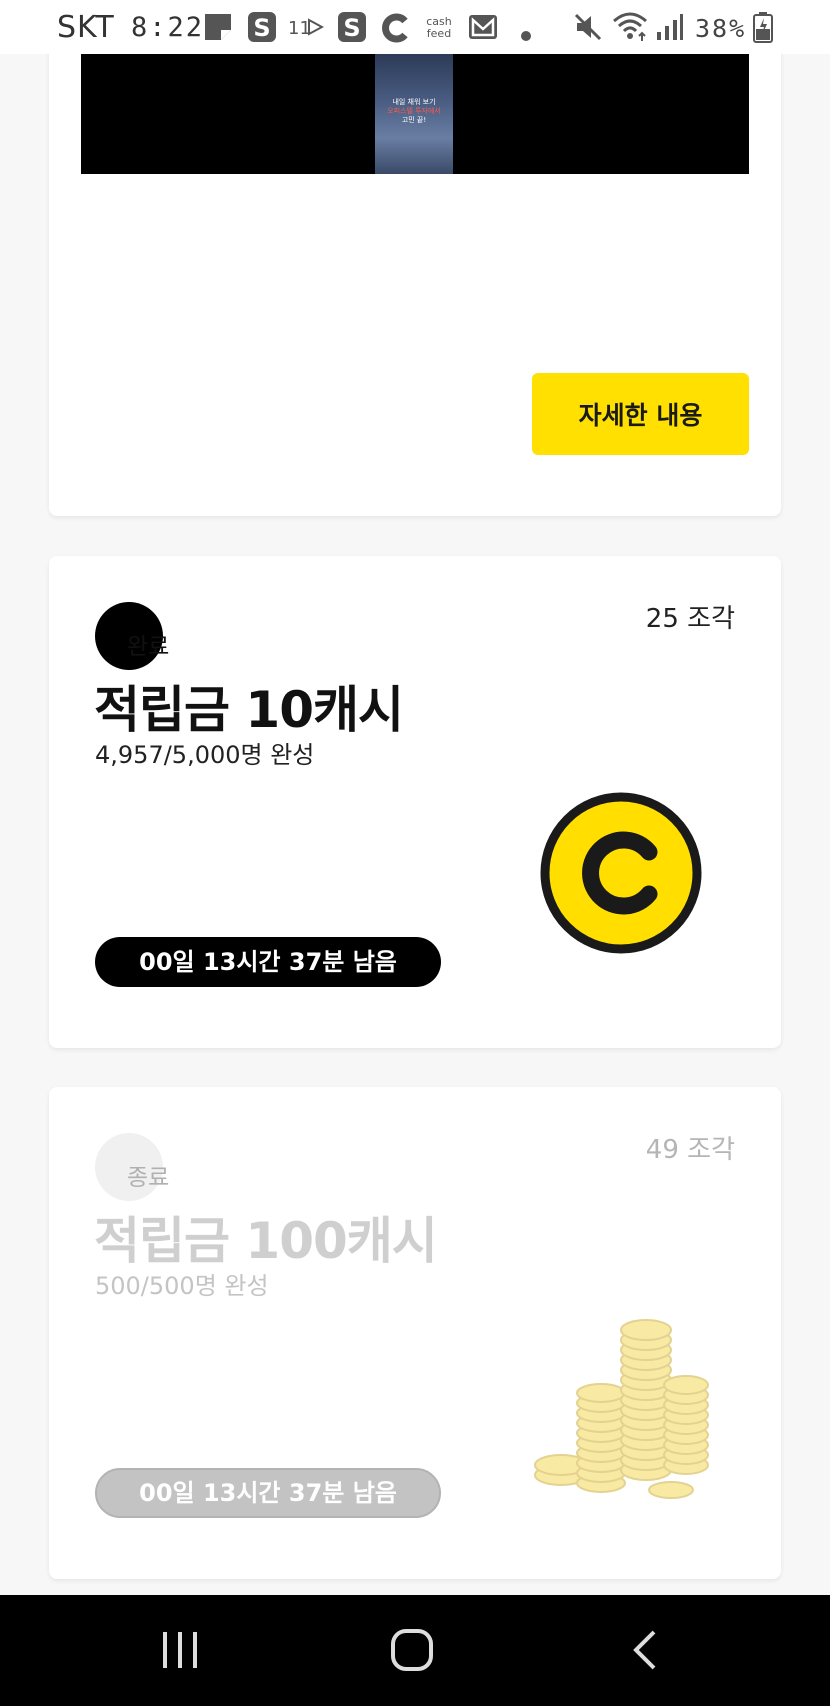 The width and height of the screenshot is (830, 1706). What do you see at coordinates (218, 30) in the screenshot?
I see `notes-icon` at bounding box center [218, 30].